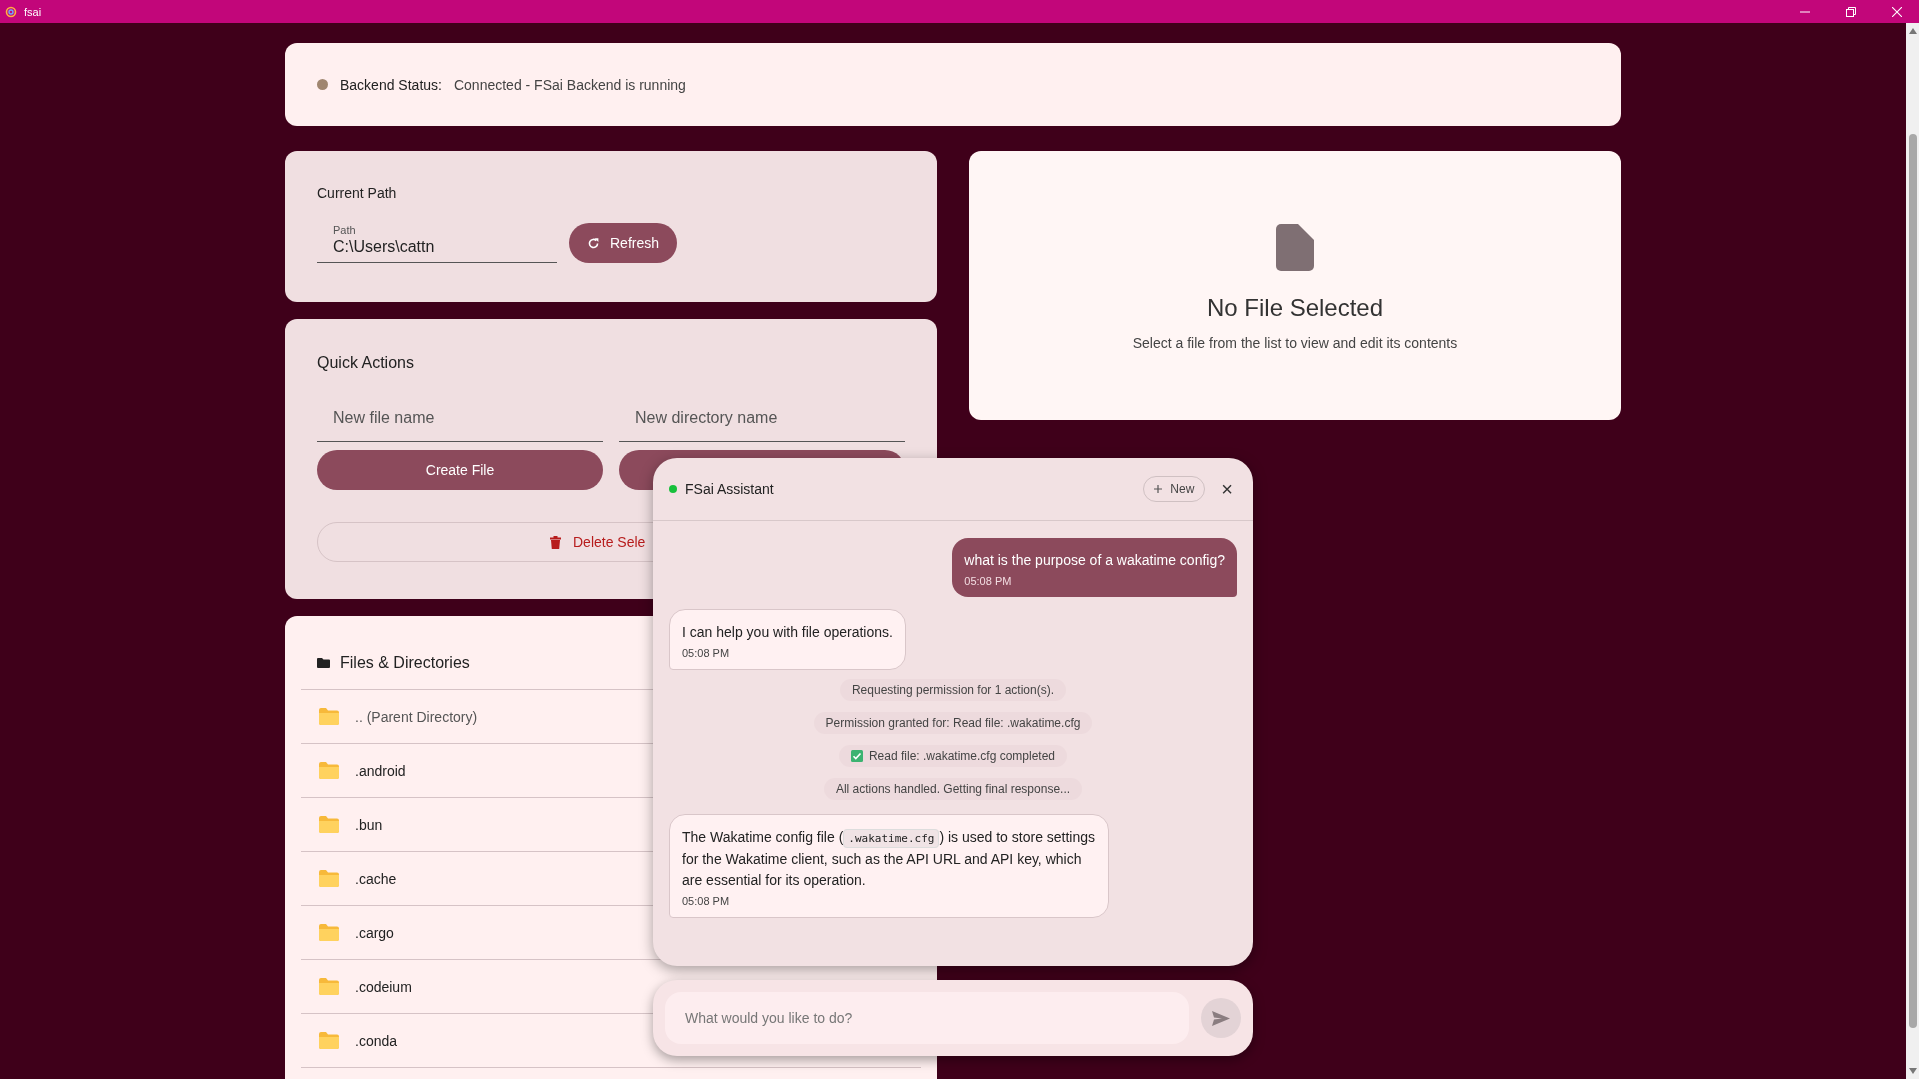 The image size is (1919, 1079). Describe the element at coordinates (555, 542) in the screenshot. I see `trash-icon` at that location.